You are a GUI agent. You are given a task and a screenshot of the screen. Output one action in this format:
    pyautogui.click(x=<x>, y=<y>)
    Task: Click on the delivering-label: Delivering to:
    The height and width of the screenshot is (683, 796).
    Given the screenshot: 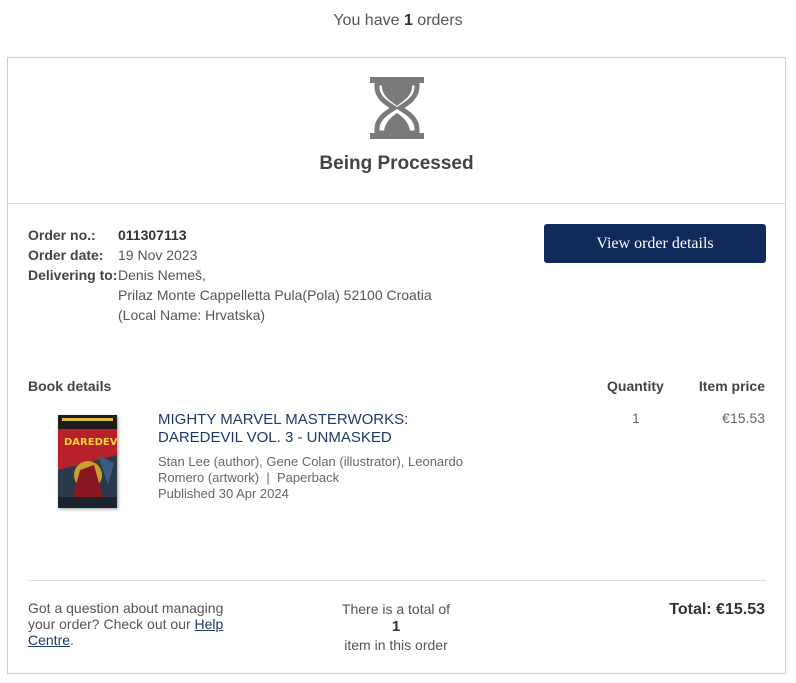 What is the action you would take?
    pyautogui.click(x=73, y=275)
    